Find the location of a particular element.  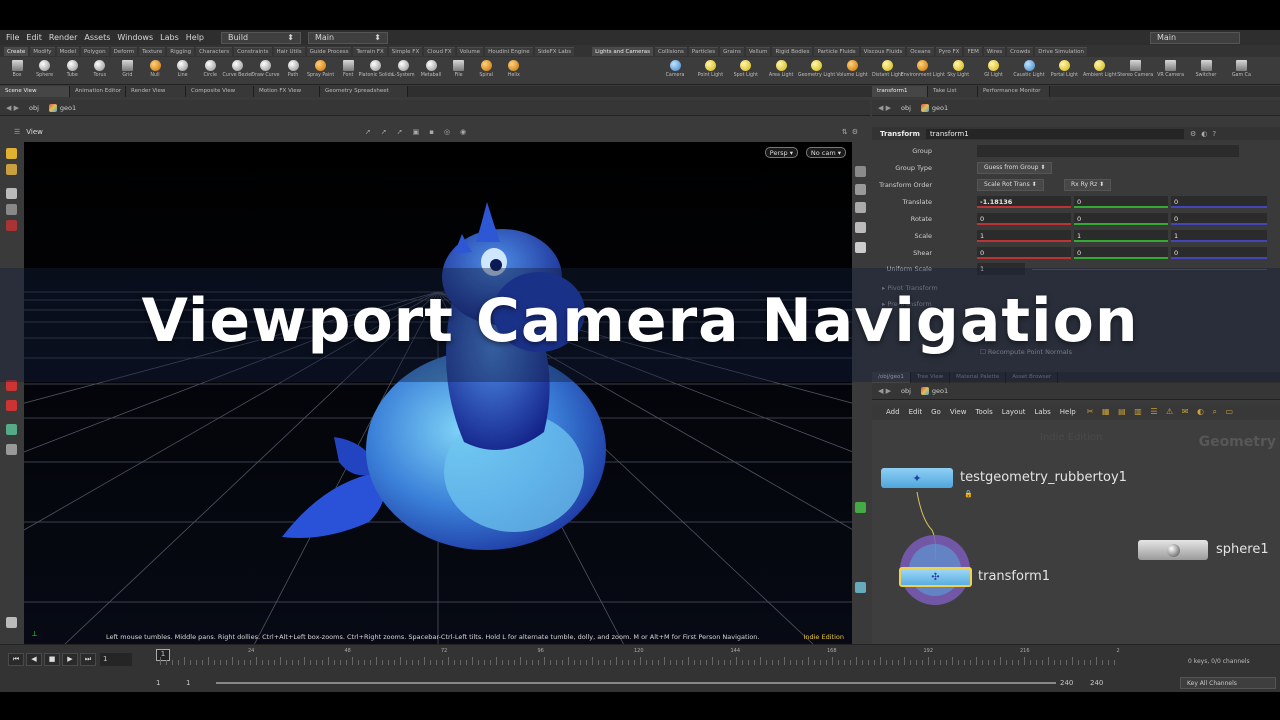

key-all-channels-button: Key All Channels is located at coordinates (1228, 683).